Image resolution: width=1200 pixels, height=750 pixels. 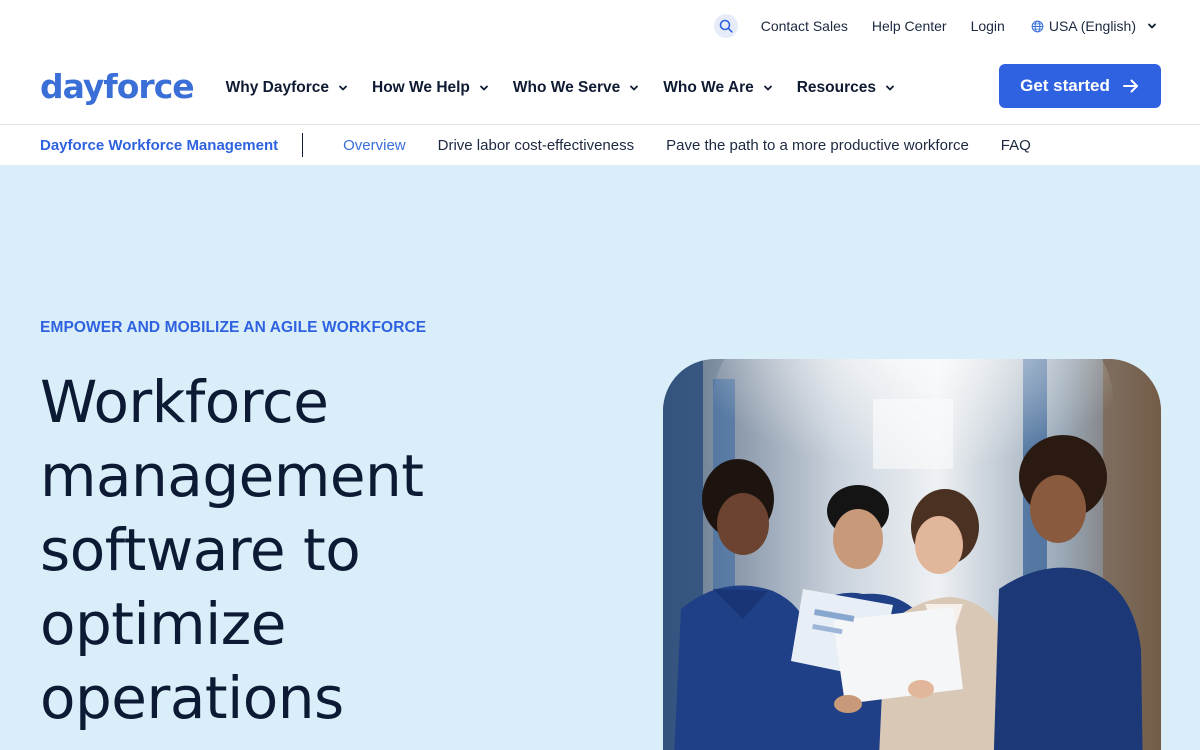 I want to click on subnav-labor-cost-link: Drive labor cost-effectiveness, so click(x=536, y=145).